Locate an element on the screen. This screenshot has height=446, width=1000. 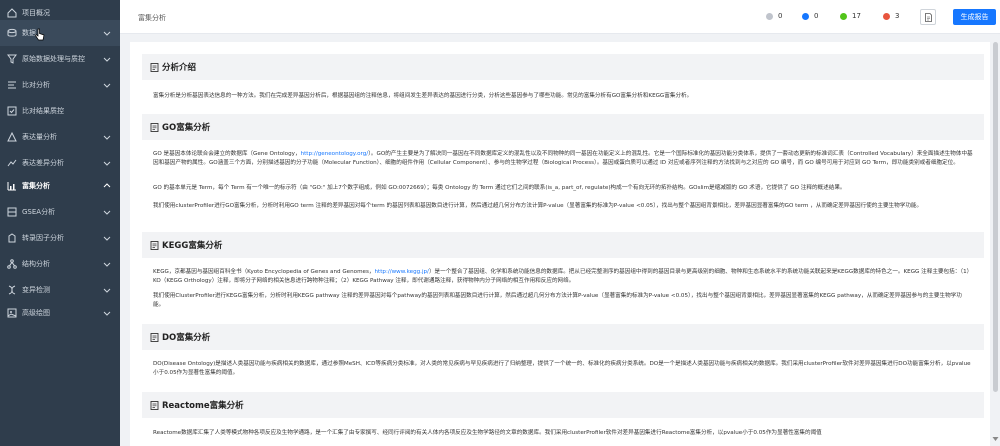
sidebar-item-label: 转录因子分析 is located at coordinates (43, 238).